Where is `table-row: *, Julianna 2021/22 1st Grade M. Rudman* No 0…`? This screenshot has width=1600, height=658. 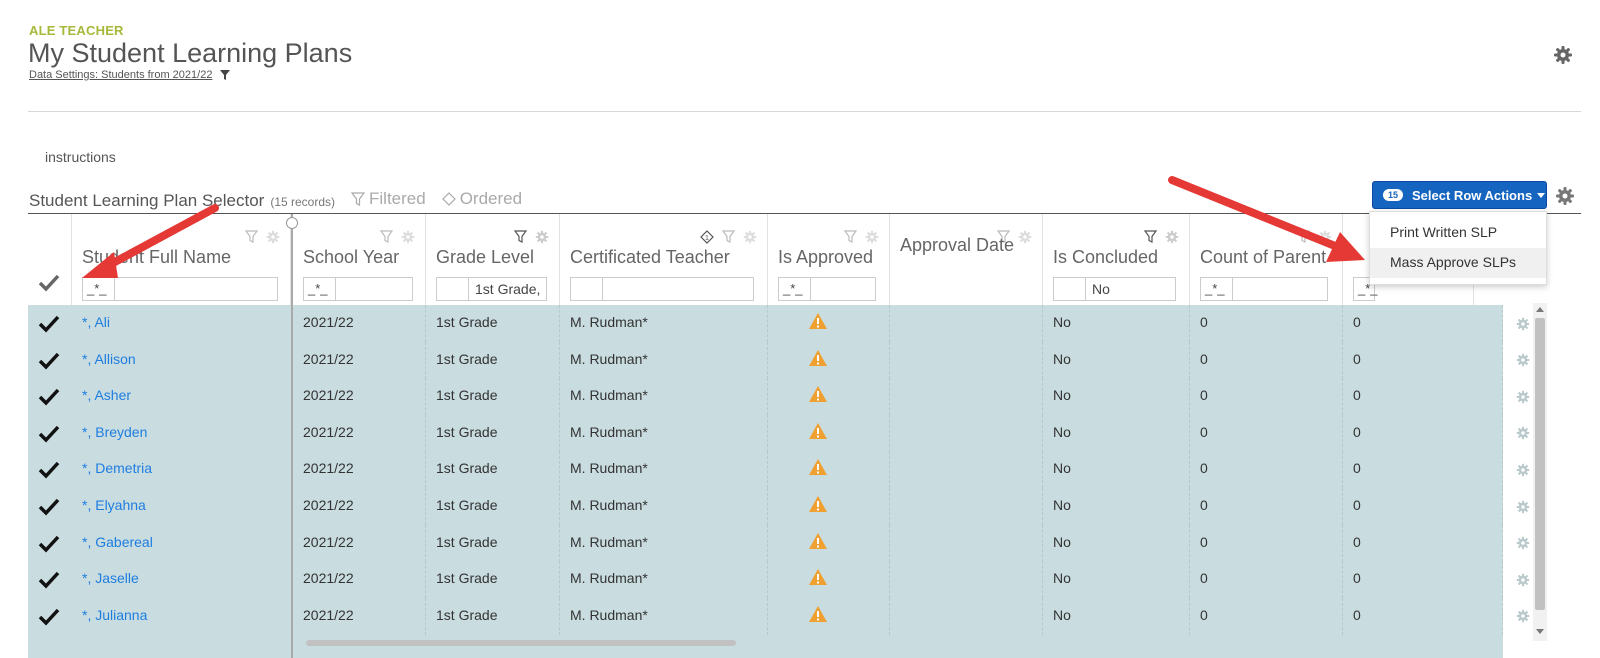
table-row: *, Julianna 2021/22 1st Grade M. Rudman* No 0… is located at coordinates (779, 616).